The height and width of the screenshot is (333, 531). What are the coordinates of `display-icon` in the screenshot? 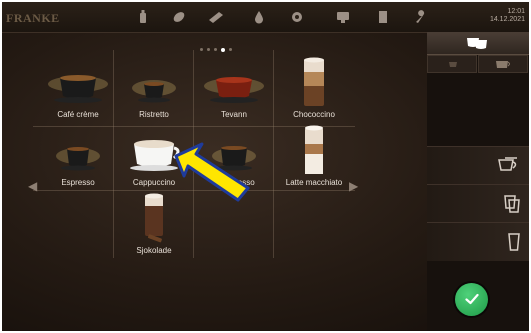 It's located at (343, 17).